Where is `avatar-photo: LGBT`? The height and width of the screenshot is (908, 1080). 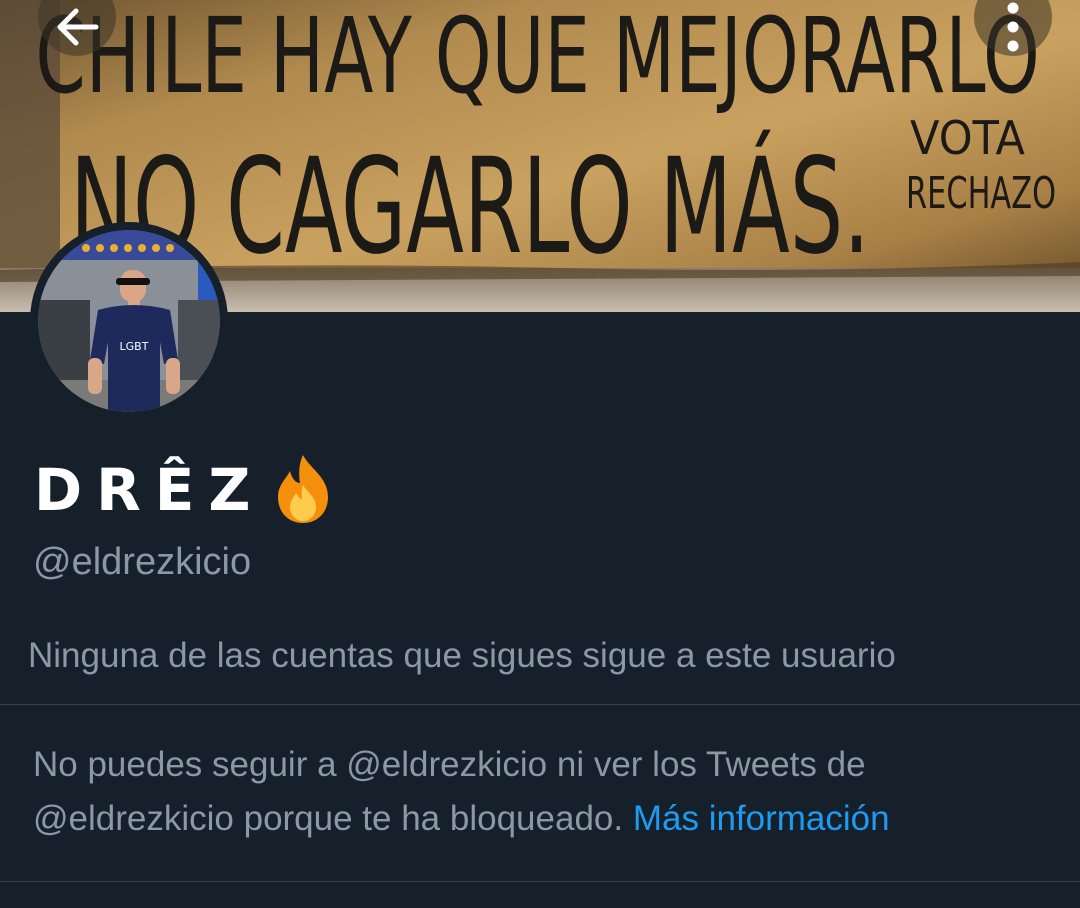
avatar-photo: LGBT is located at coordinates (129, 321).